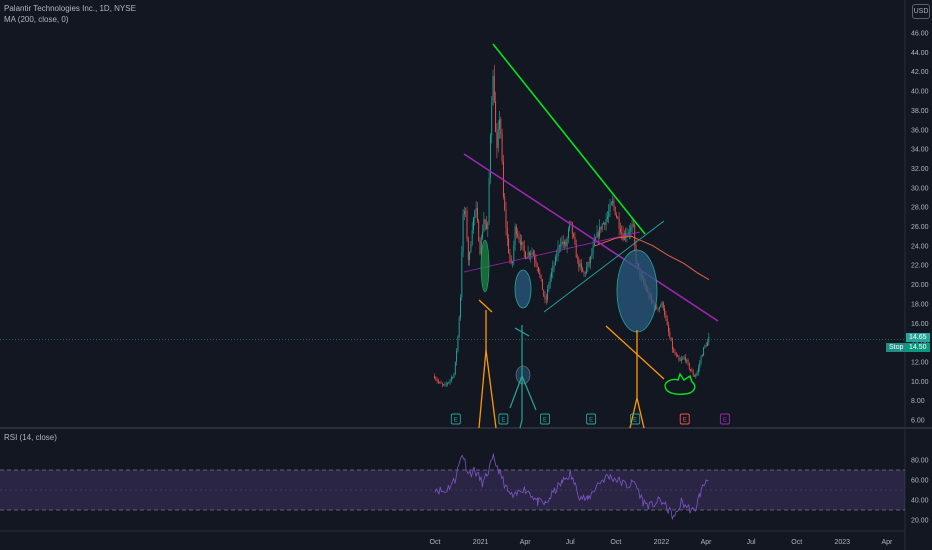 The width and height of the screenshot is (932, 550). Describe the element at coordinates (70, 8) in the screenshot. I see `symbol-legend: Palantir Technologies Inc., 1D, NYSE` at that location.